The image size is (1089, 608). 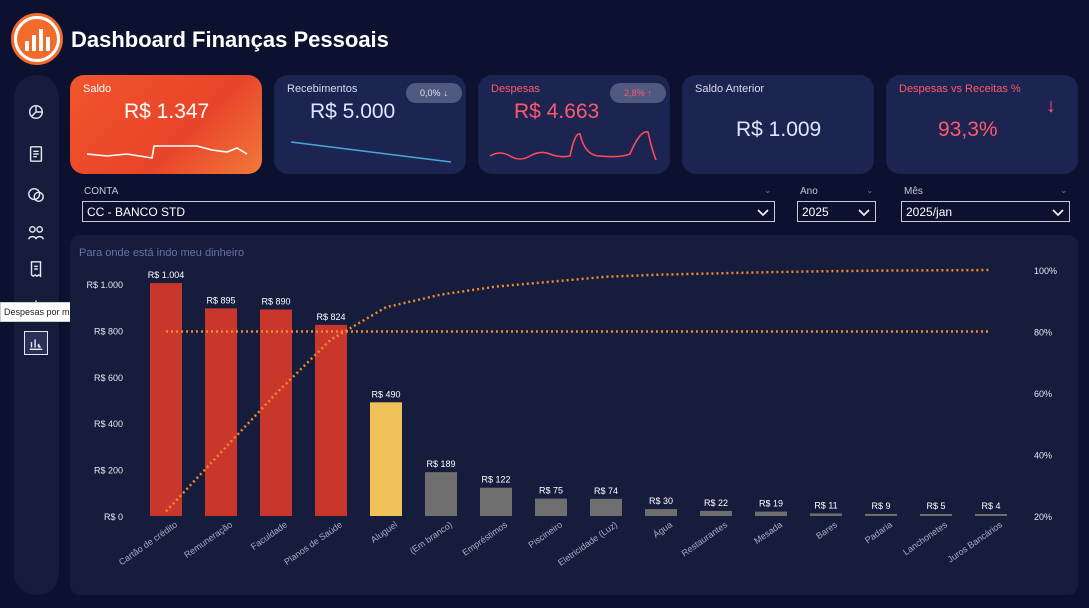 I want to click on y-tick-label: R$ 200, so click(x=108, y=471).